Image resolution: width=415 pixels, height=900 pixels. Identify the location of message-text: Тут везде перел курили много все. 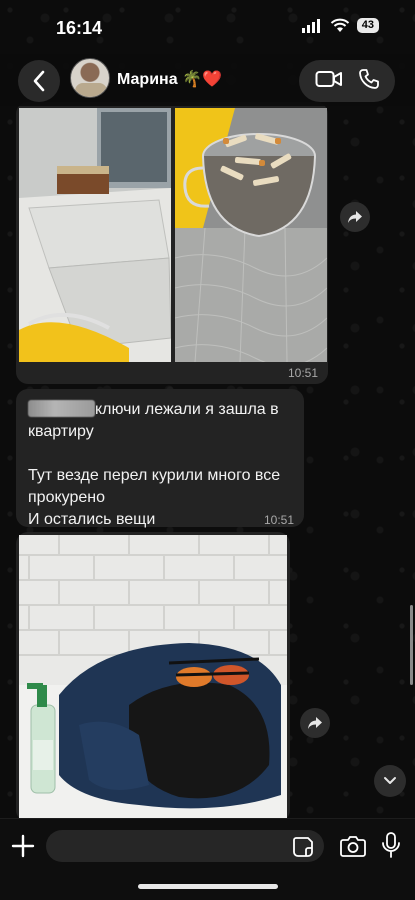
(154, 475).